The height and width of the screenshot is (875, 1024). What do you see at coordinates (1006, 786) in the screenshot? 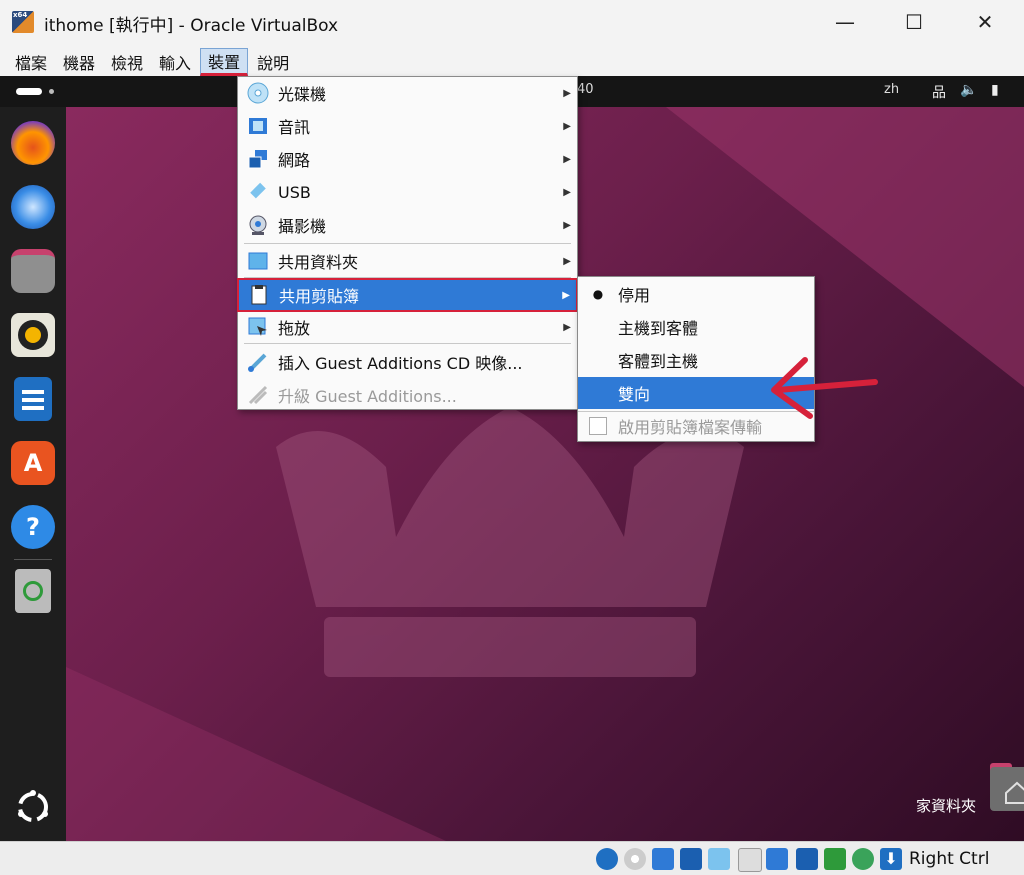
I see `home-folder-icon` at bounding box center [1006, 786].